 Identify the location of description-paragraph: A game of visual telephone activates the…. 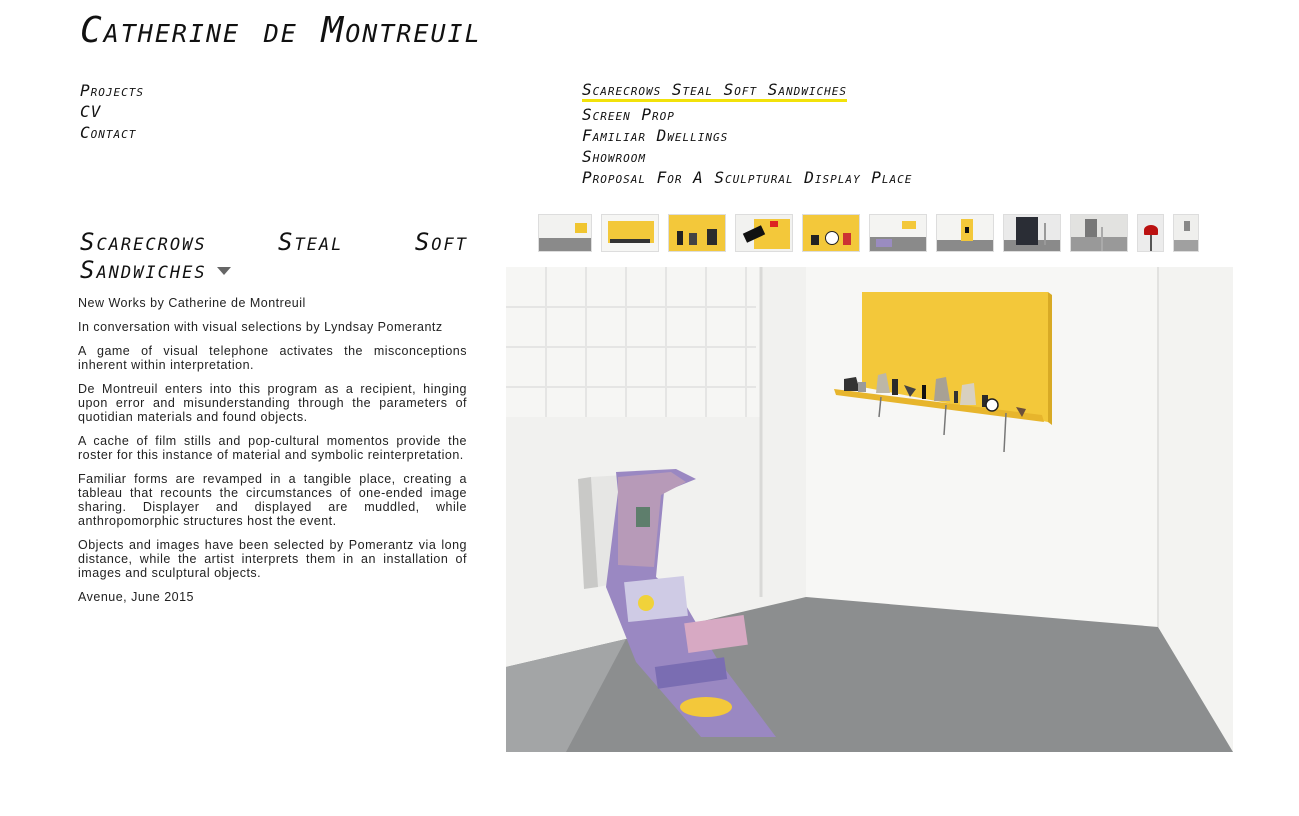
(272, 358).